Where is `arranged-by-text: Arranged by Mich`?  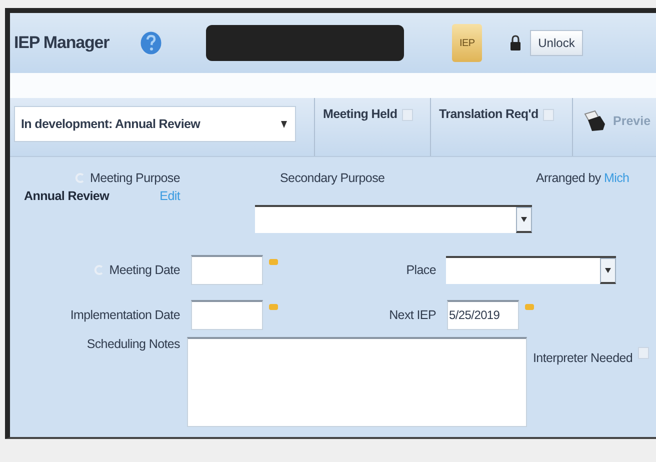 arranged-by-text: Arranged by Mich is located at coordinates (583, 178).